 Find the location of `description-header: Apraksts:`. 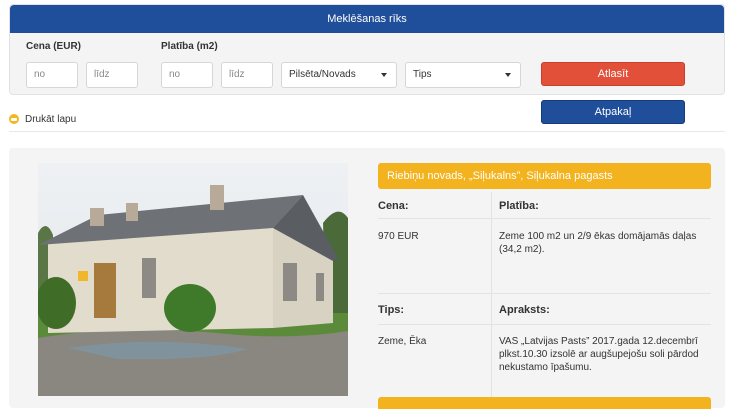

description-header: Apraksts: is located at coordinates (524, 310).